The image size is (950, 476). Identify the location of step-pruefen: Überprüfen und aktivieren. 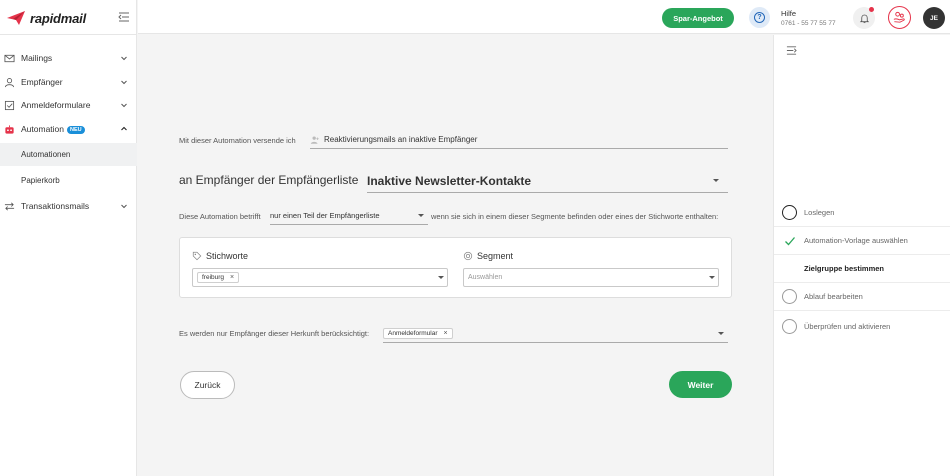
(862, 326).